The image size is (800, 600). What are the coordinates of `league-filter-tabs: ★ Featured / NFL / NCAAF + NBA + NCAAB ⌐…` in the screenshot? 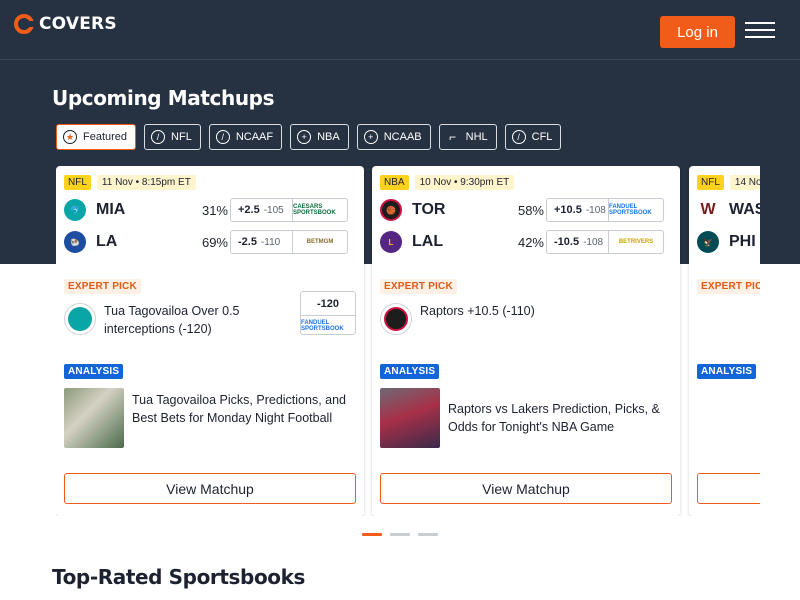 It's located at (309, 137).